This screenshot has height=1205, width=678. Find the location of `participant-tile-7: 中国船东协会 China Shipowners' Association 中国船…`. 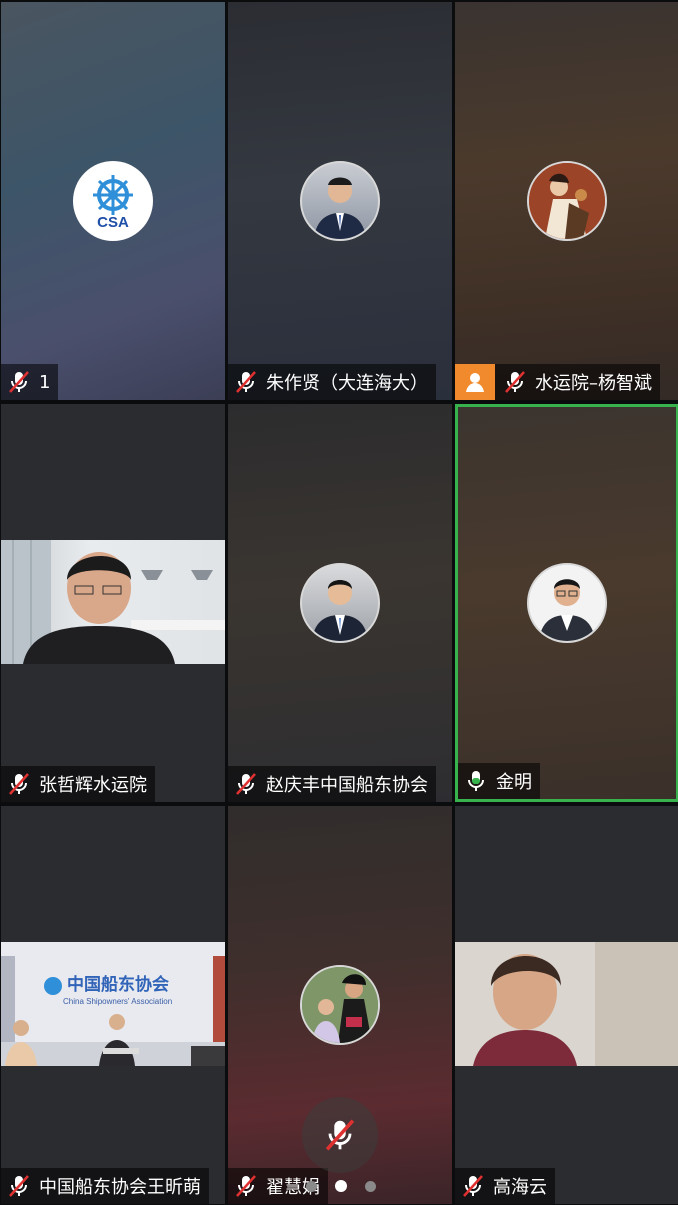

participant-tile-7: 中国船东协会 China Shipowners' Association 中国船… is located at coordinates (113, 1005).